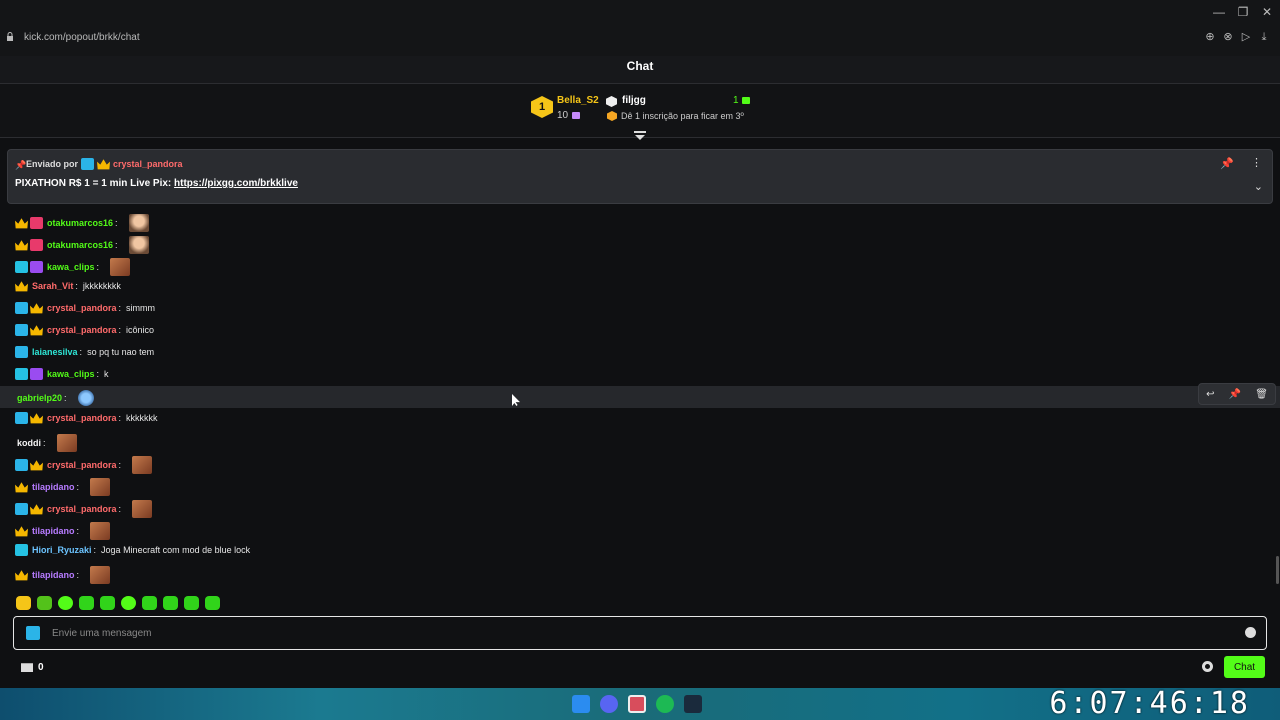 This screenshot has width=1280, height=720. What do you see at coordinates (62, 550) in the screenshot?
I see `chat-username: Hiori_Ryuzaki` at bounding box center [62, 550].